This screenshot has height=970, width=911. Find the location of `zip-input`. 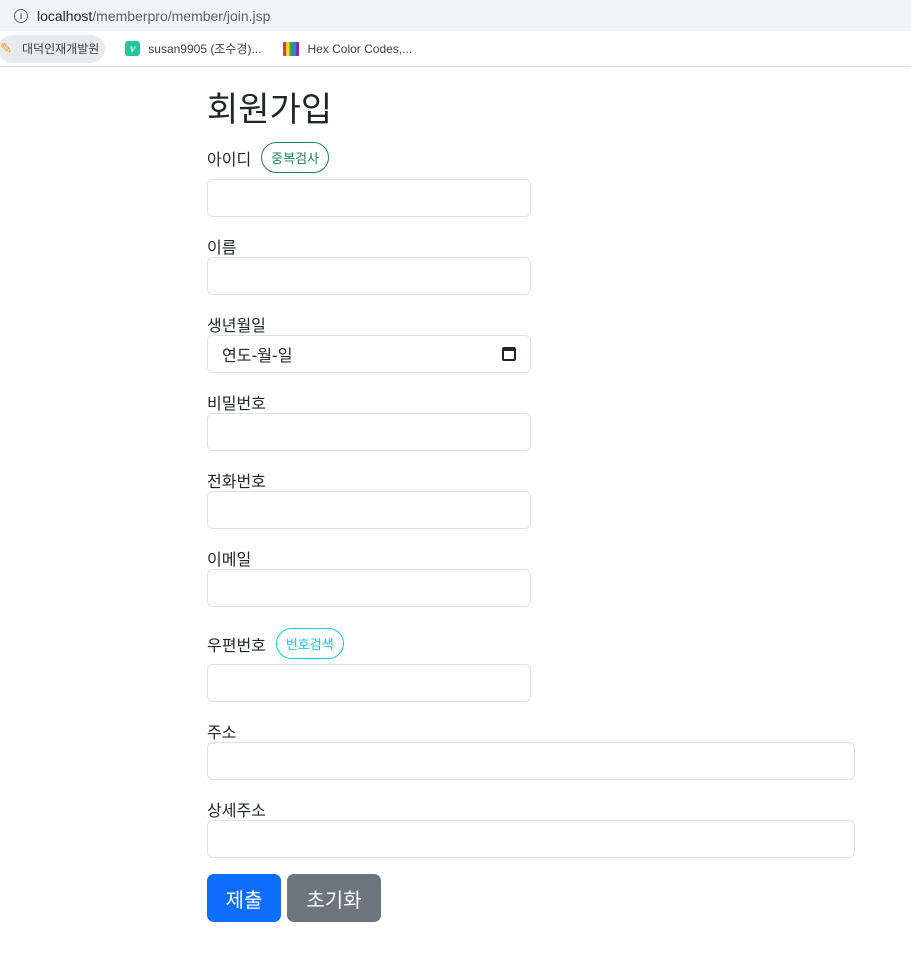

zip-input is located at coordinates (369, 683).